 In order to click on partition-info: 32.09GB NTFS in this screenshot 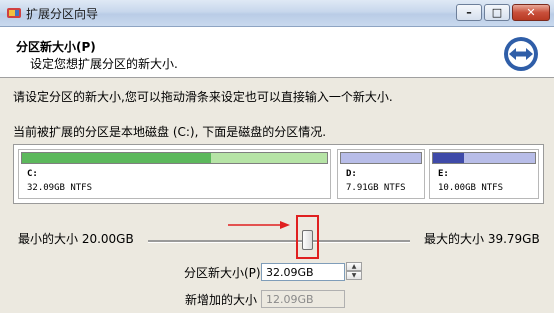, I will do `click(60, 188)`.